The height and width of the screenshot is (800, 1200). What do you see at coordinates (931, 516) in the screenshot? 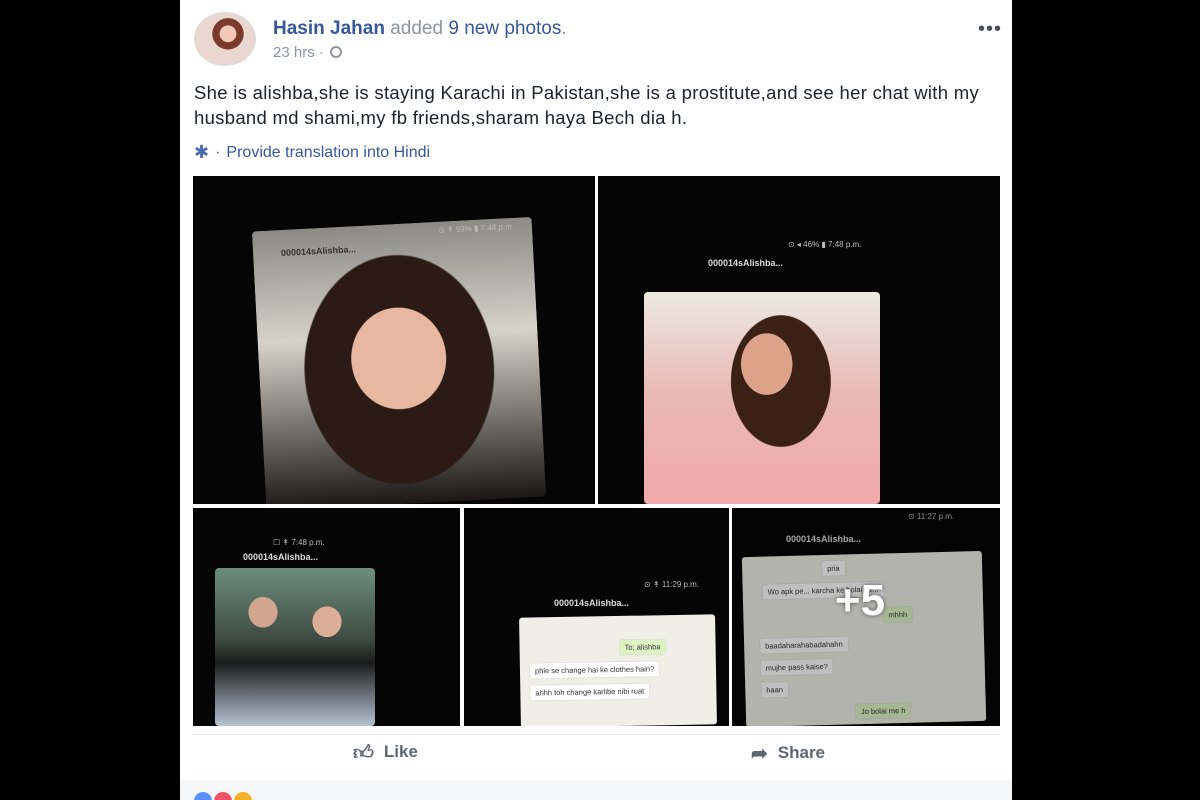
I see `status-bar: ⊙ 11:27 p.m.` at bounding box center [931, 516].